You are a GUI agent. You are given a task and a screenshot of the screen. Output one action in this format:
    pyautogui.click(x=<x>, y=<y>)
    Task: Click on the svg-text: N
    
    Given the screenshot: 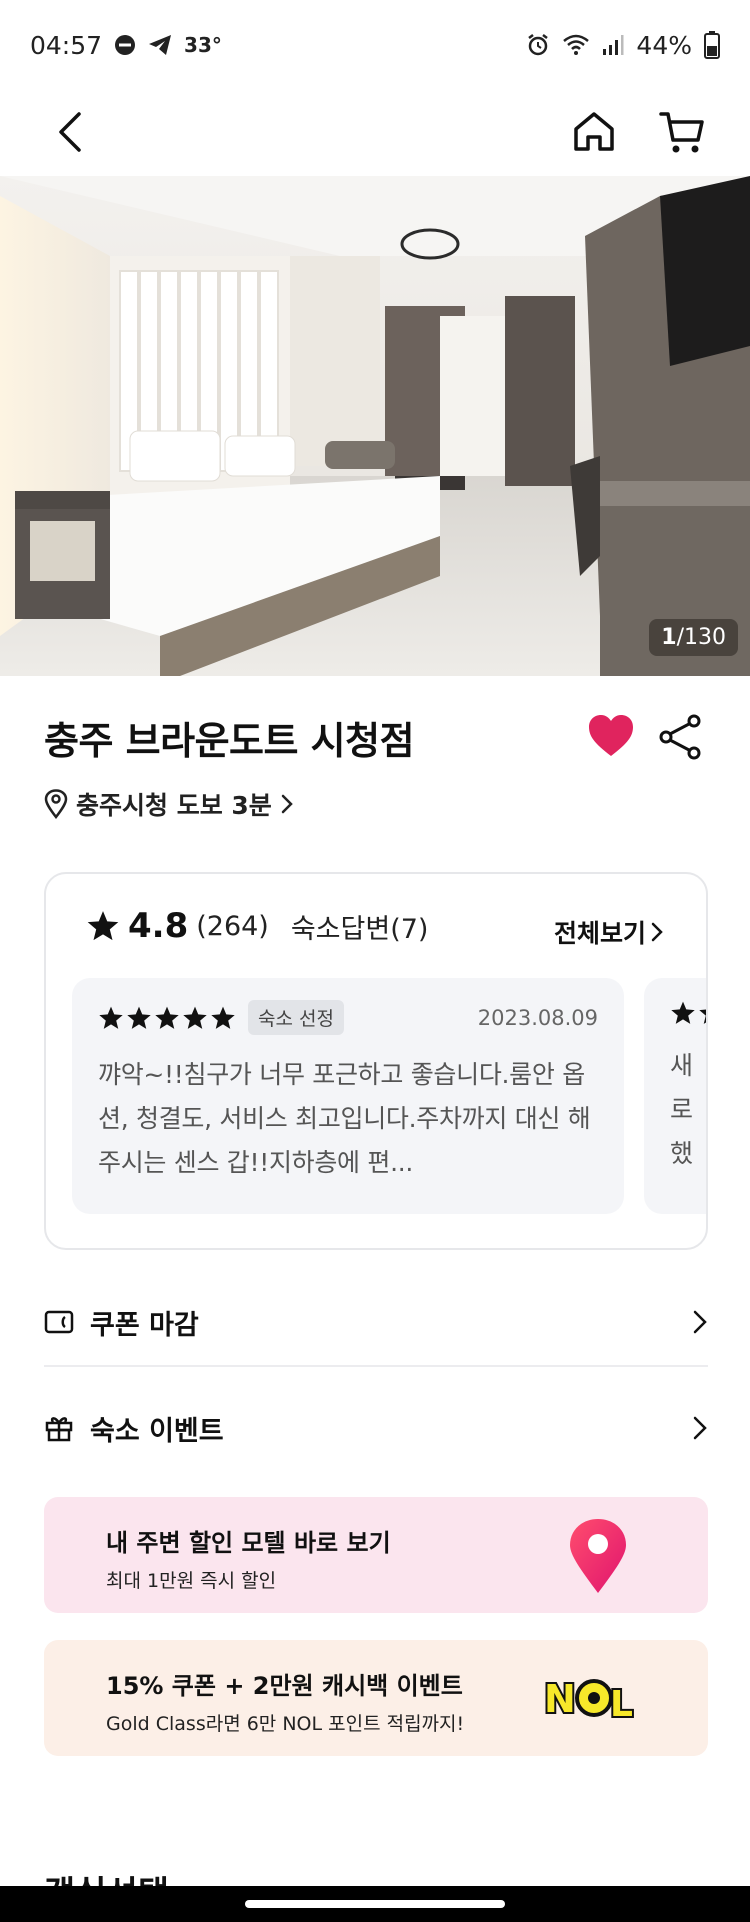 What is the action you would take?
    pyautogui.click(x=560, y=1699)
    